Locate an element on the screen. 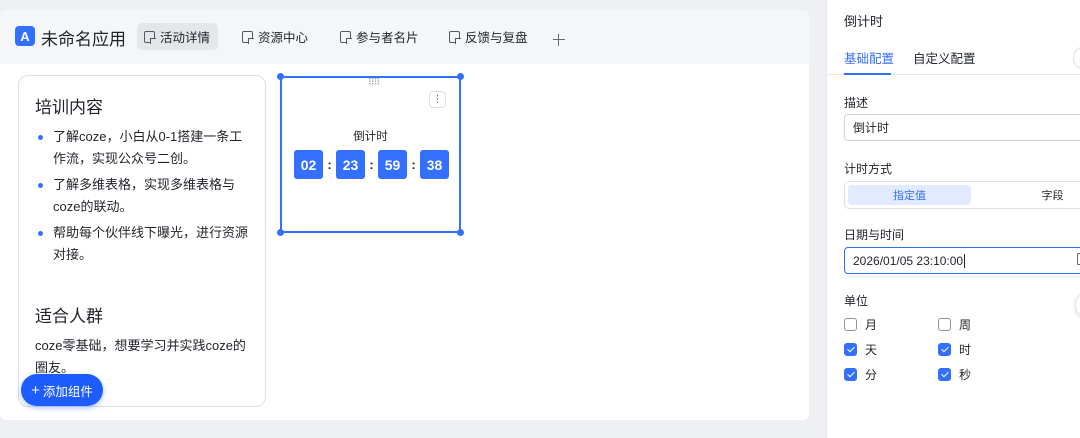 Image resolution: width=1080 pixels, height=438 pixels. panel-toggle-icon is located at coordinates (1076, 58).